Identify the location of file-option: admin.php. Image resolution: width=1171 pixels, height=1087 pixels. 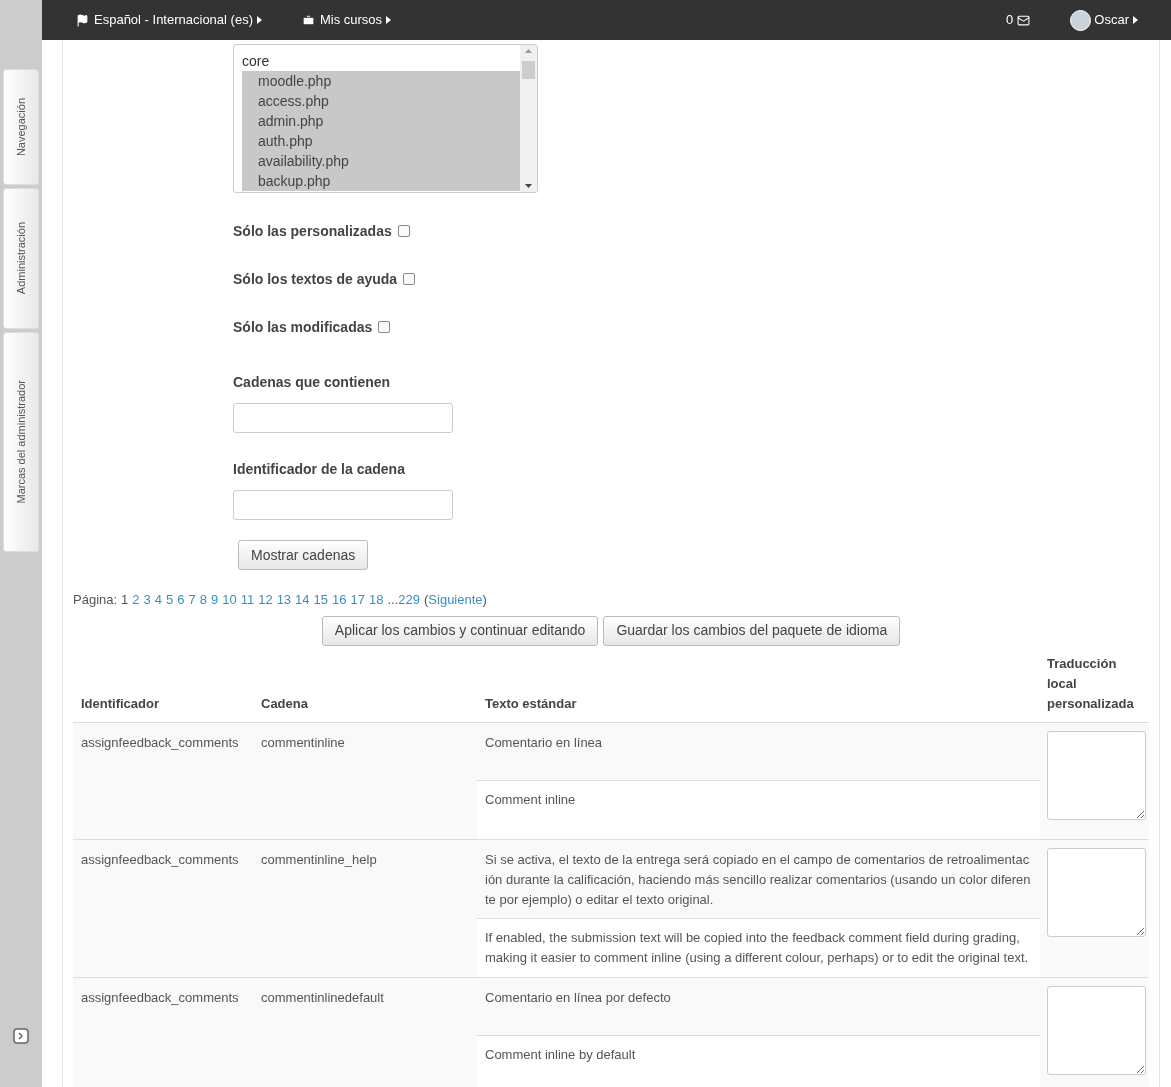
(381, 121).